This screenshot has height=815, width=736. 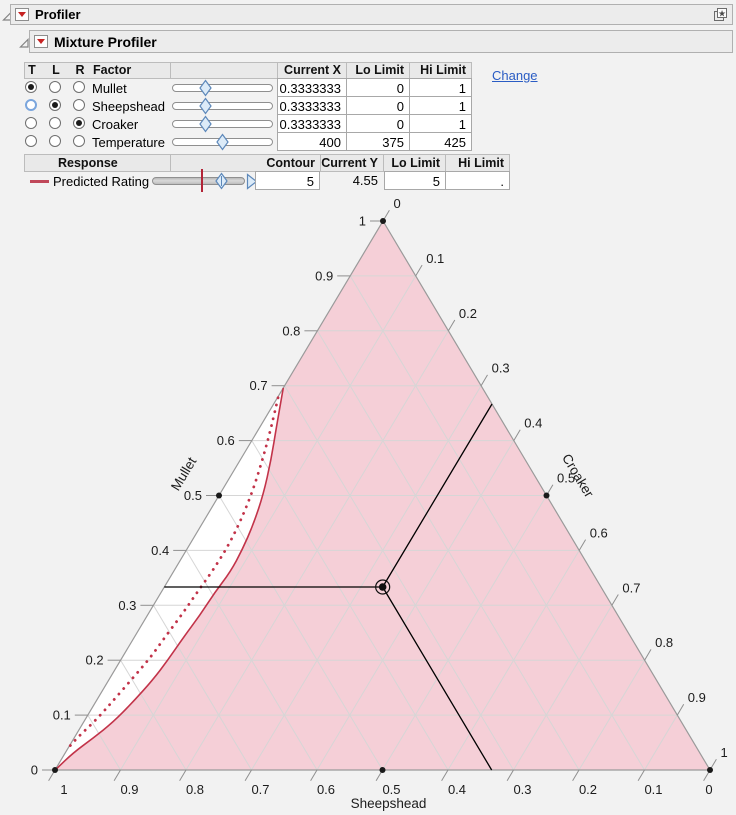 I want to click on factor-row-sheepshead: Sheepshead 0.3333333 0 1, so click(x=368, y=105).